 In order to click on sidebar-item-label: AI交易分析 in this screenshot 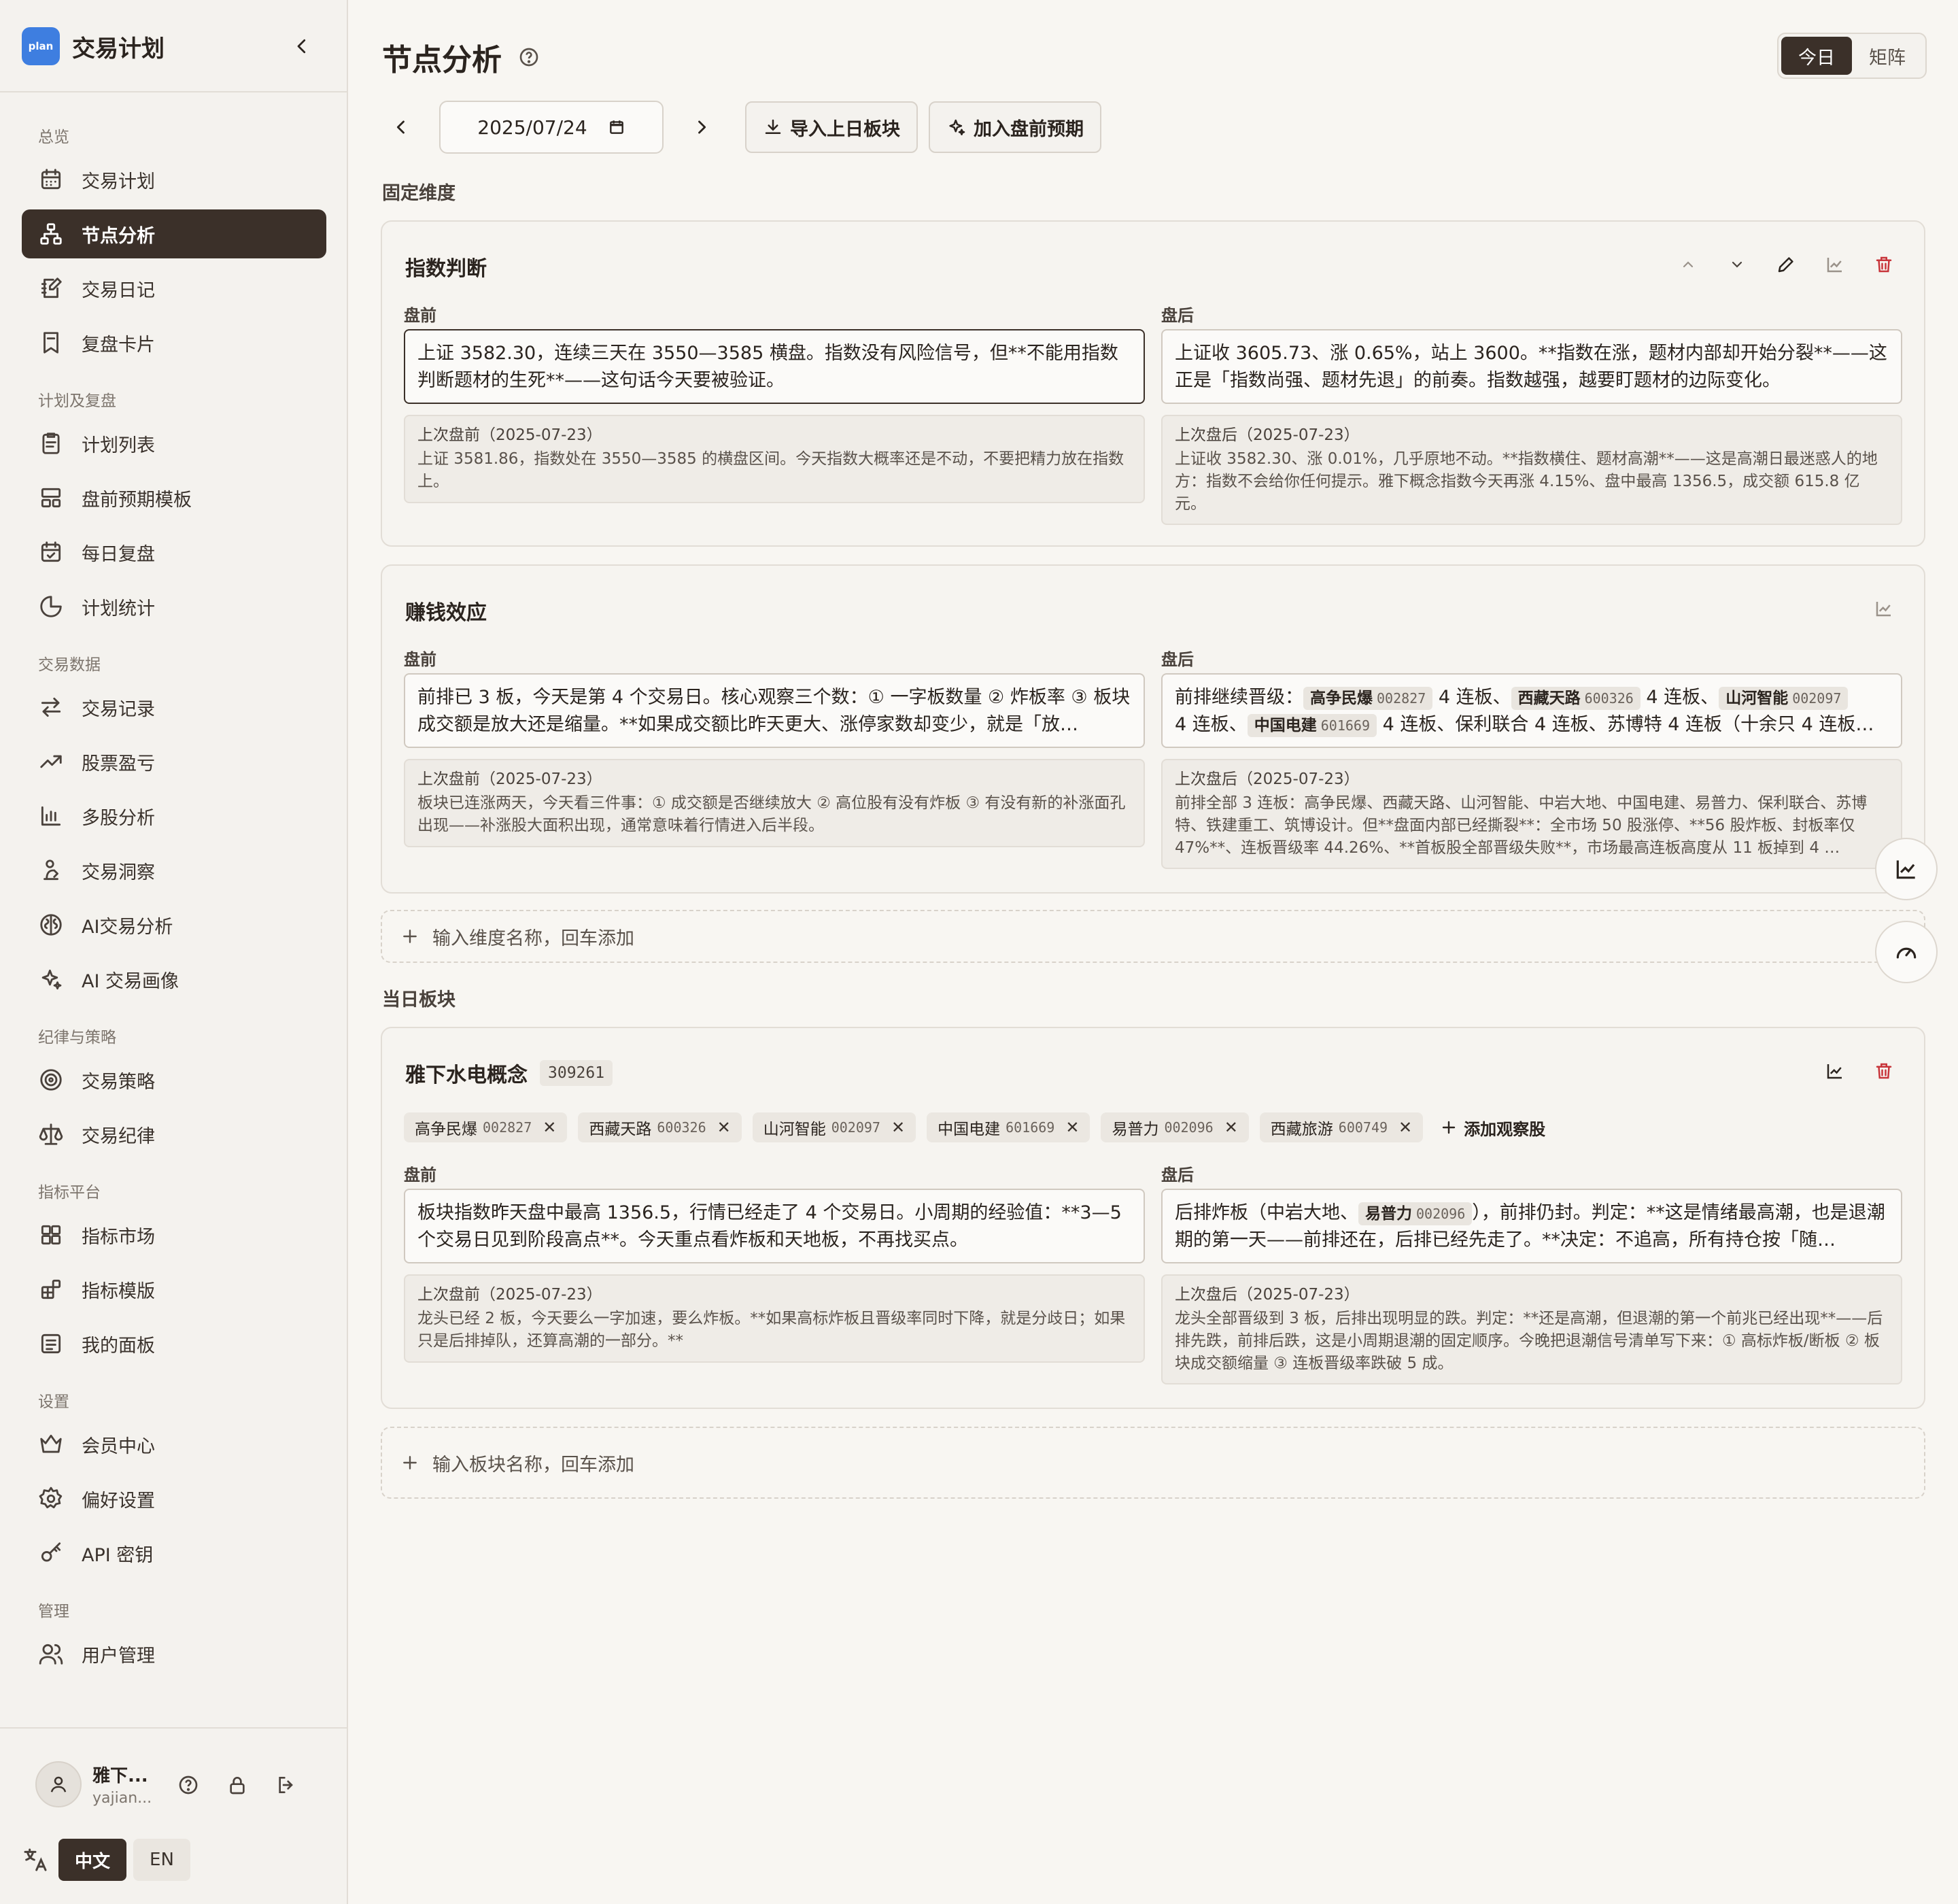, I will do `click(127, 927)`.